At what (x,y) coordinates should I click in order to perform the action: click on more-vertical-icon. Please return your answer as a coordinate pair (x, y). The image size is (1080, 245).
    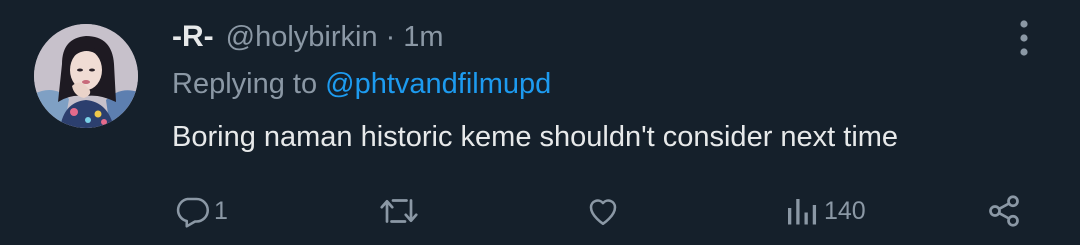
    Looking at the image, I should click on (1024, 38).